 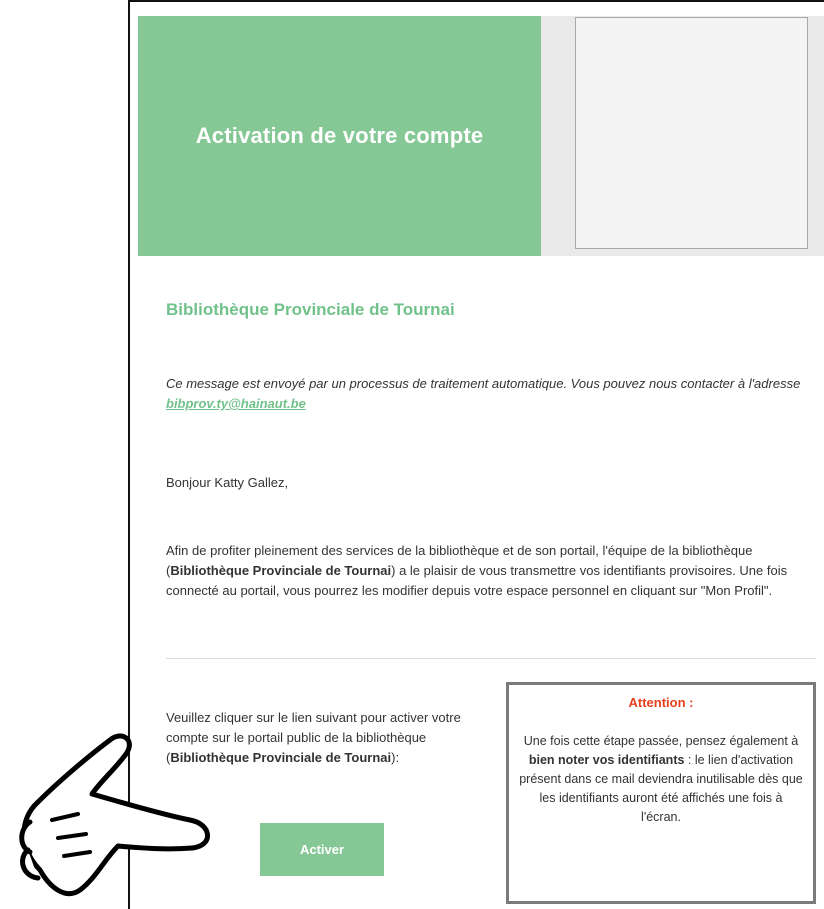 I want to click on header-banner: Activation de votre compte, so click(x=339, y=136).